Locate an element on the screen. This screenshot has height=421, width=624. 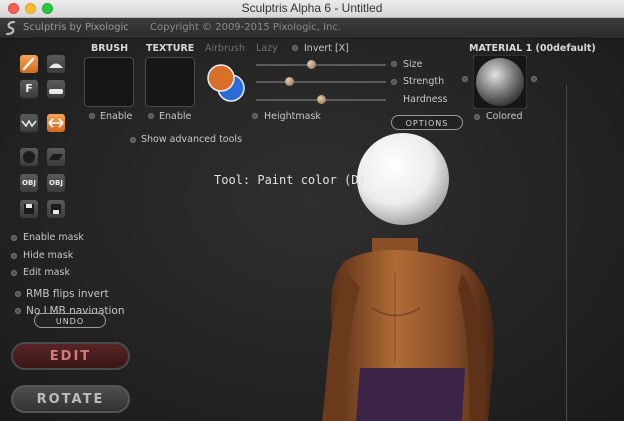
tool-status: Tool: Paint color (D) is located at coordinates (290, 180).